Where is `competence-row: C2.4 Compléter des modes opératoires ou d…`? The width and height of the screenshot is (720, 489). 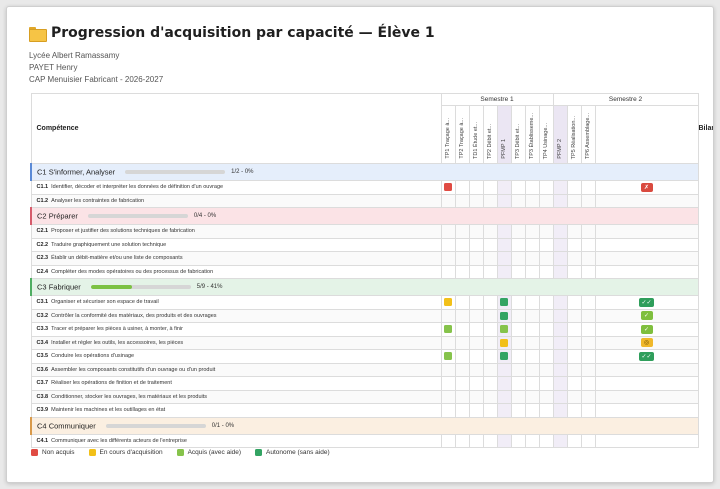
competence-row: C2.4 Compléter des modes opératoires ou d… is located at coordinates (364, 271).